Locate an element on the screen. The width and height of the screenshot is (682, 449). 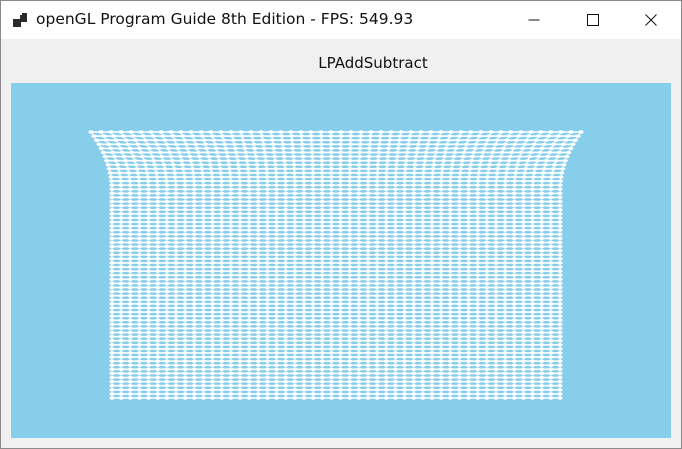
minimize-button is located at coordinates (534, 20).